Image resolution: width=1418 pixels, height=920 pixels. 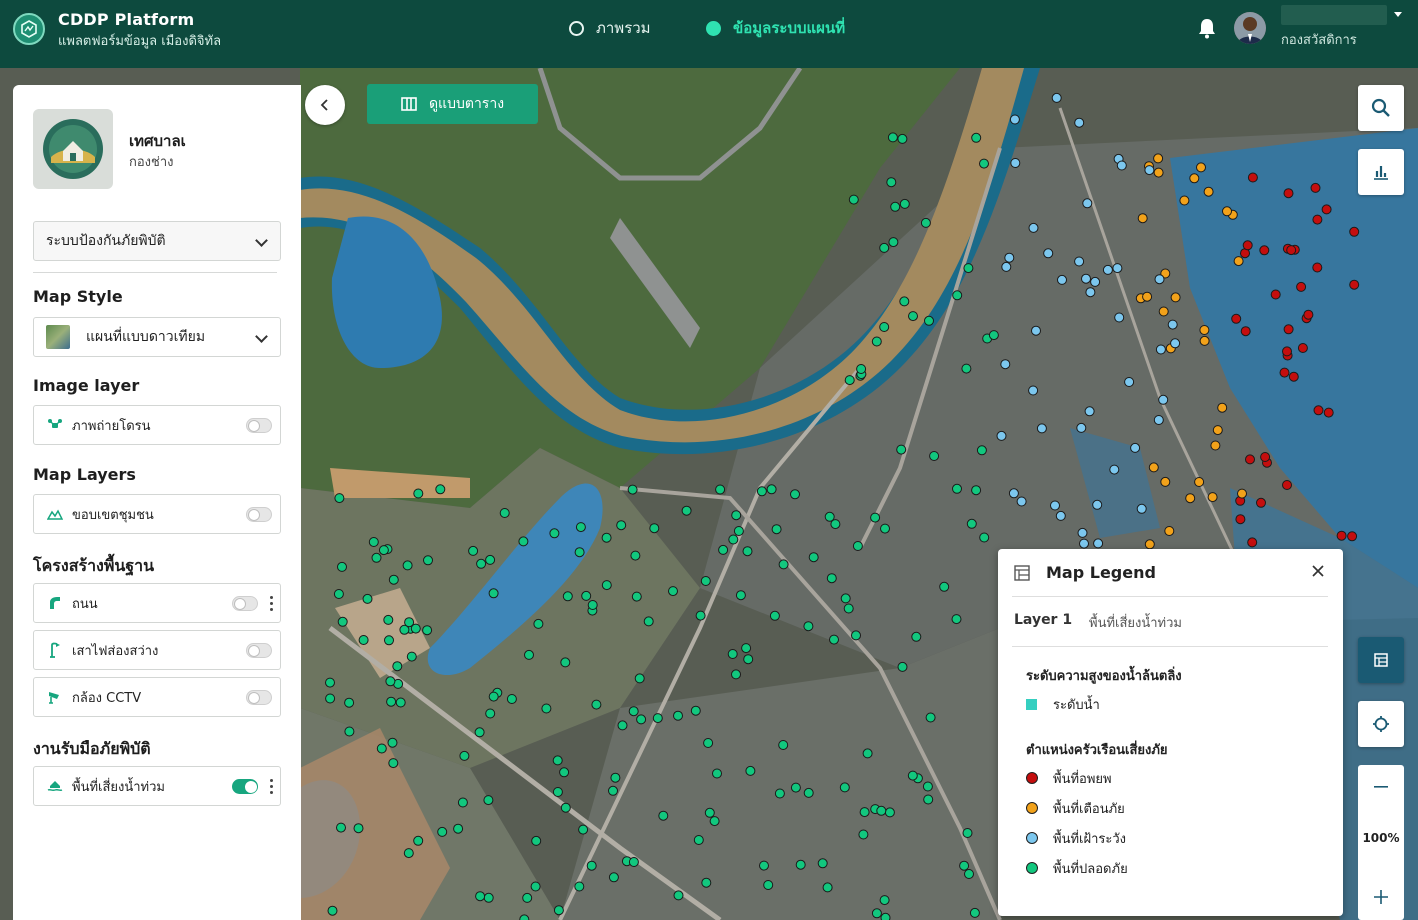 What do you see at coordinates (157, 786) in the screenshot?
I see `layer-row-flood: พื้นที่เสี่ยงน้ำท่วม` at bounding box center [157, 786].